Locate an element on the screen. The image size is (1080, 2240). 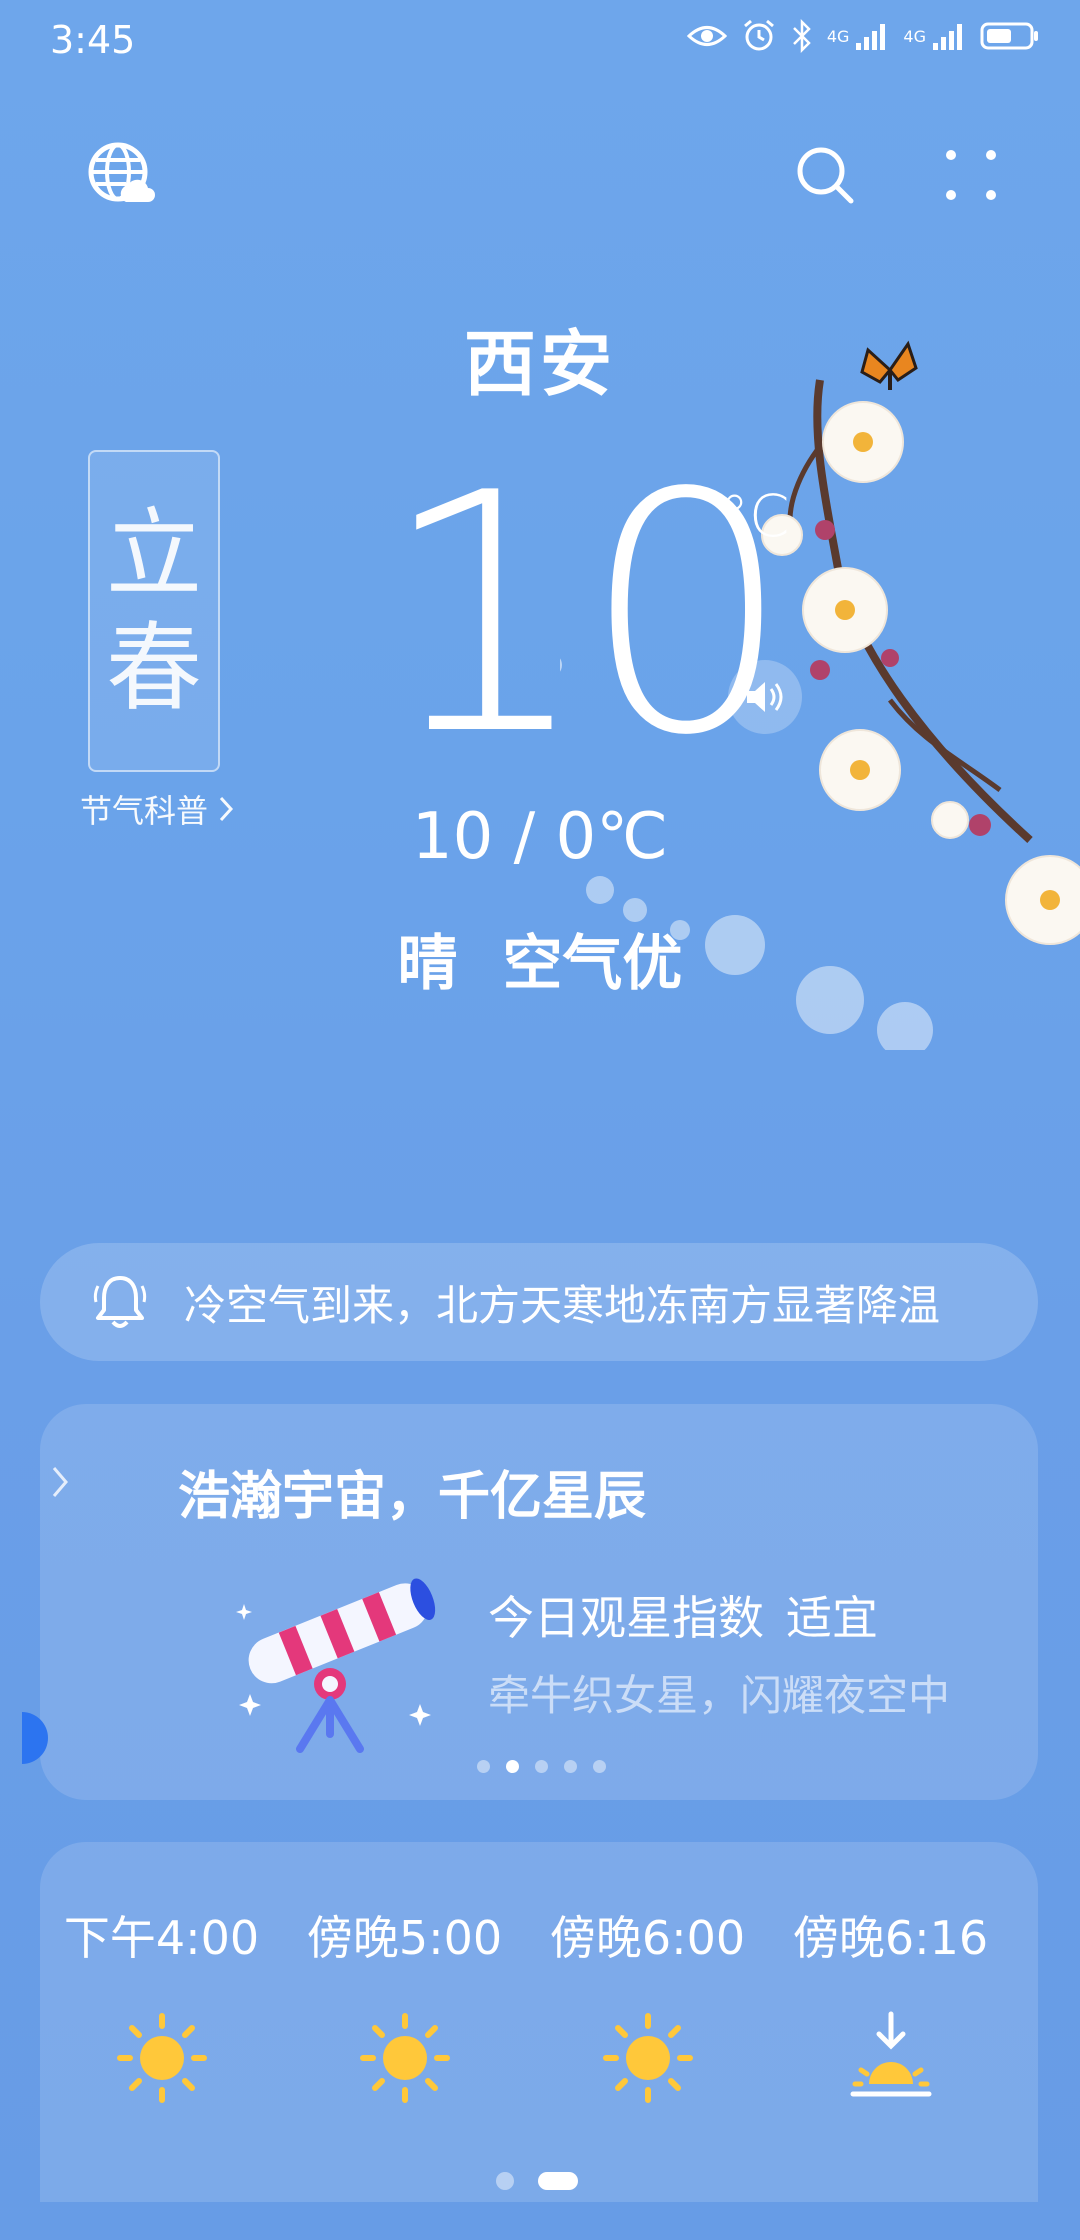
hour-label: 傍晚5:00 is located at coordinates (404, 1938).